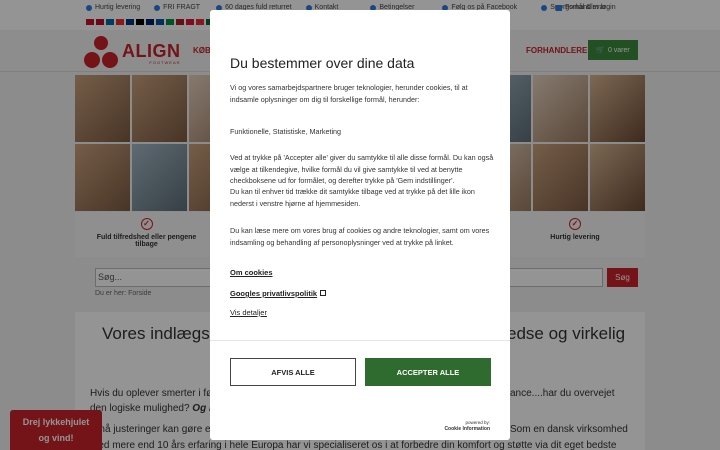  I want to click on dialog-title: Du bestemmer over dine data, so click(322, 63).